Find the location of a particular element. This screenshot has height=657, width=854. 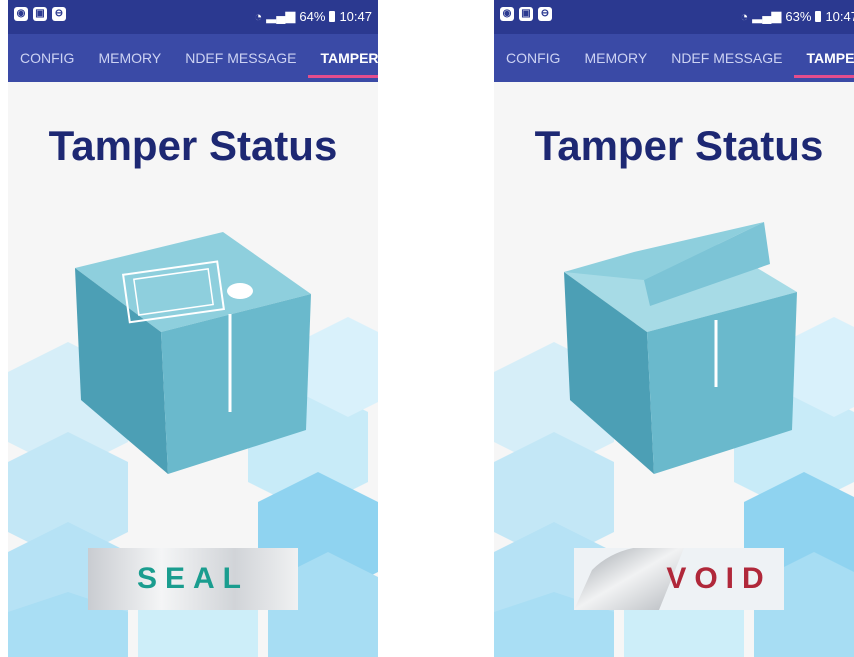

void-label-wrap: VOID is located at coordinates (679, 579).